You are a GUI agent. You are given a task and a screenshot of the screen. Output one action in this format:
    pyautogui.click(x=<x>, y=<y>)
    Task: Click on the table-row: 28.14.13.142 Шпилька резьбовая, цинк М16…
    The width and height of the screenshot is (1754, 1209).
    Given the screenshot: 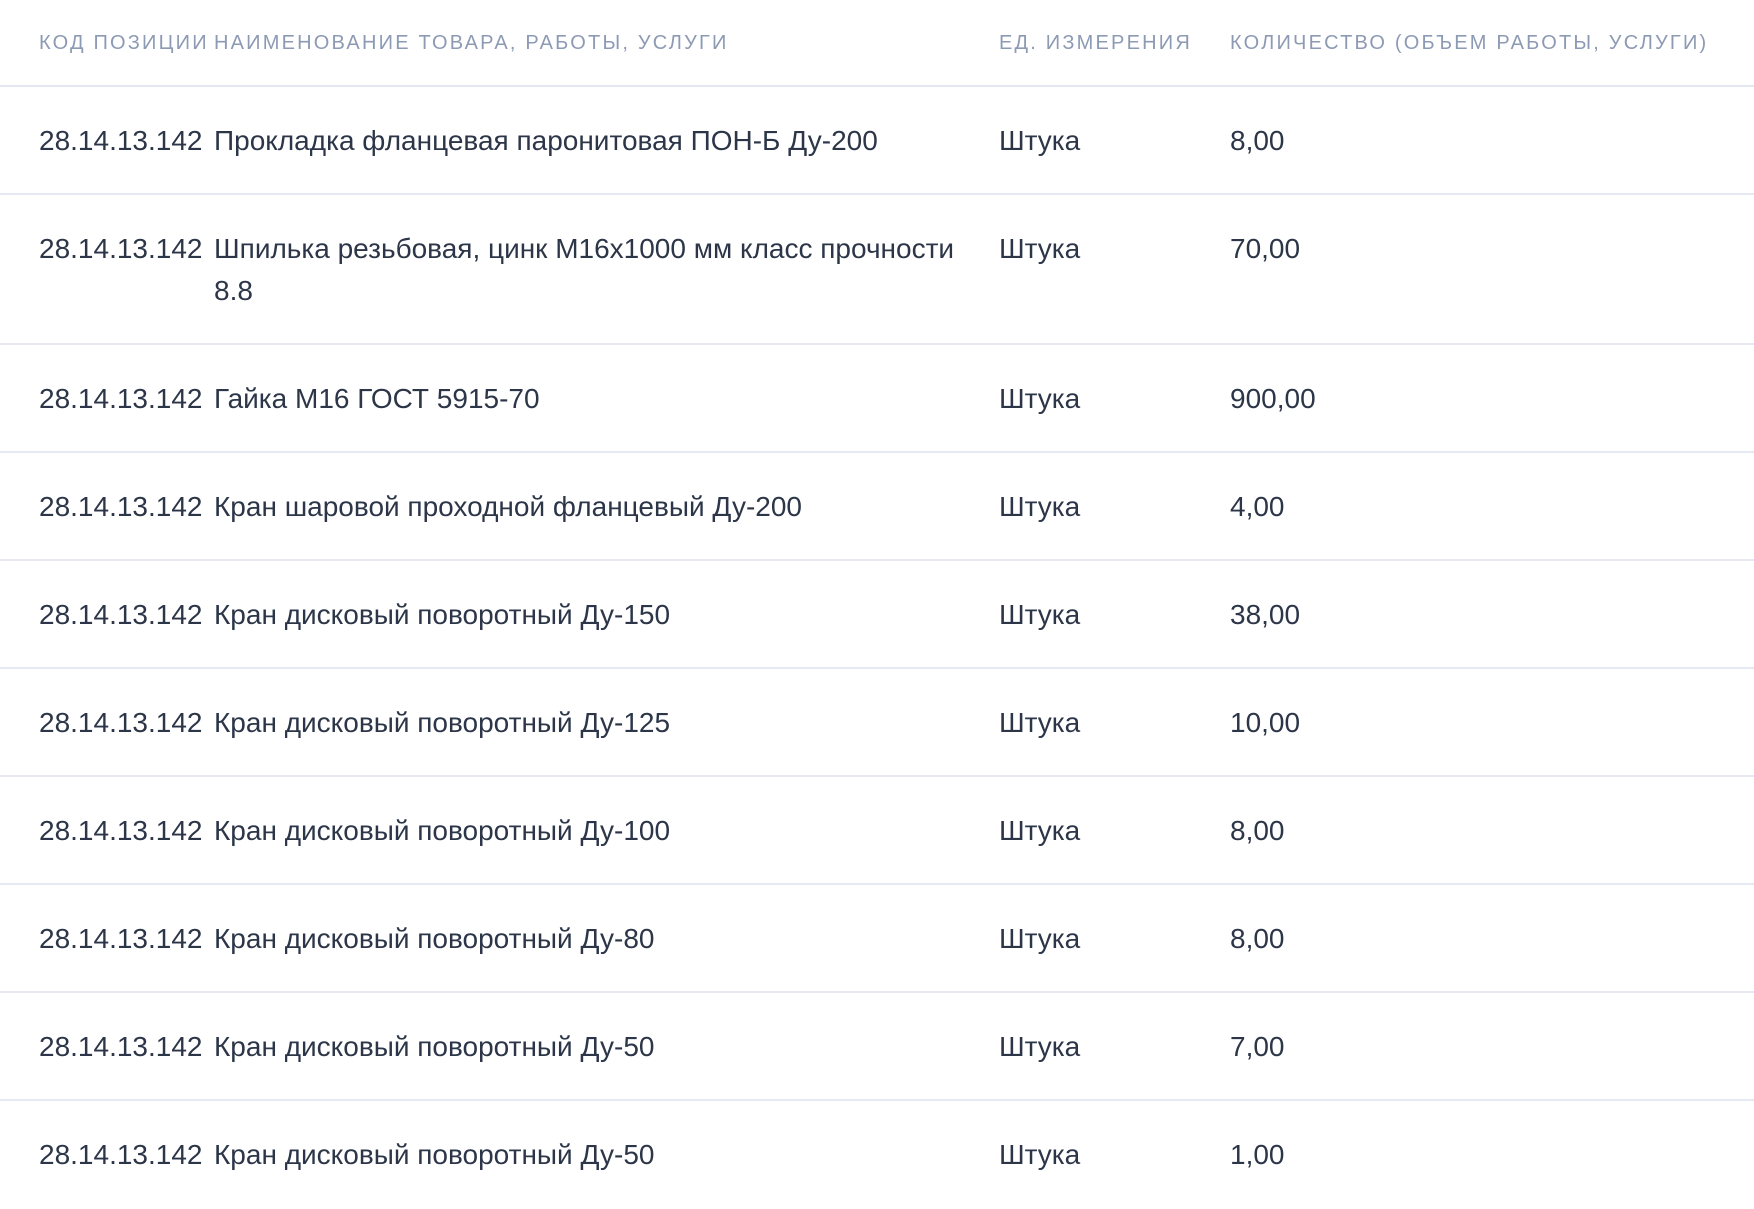 What is the action you would take?
    pyautogui.click(x=877, y=270)
    